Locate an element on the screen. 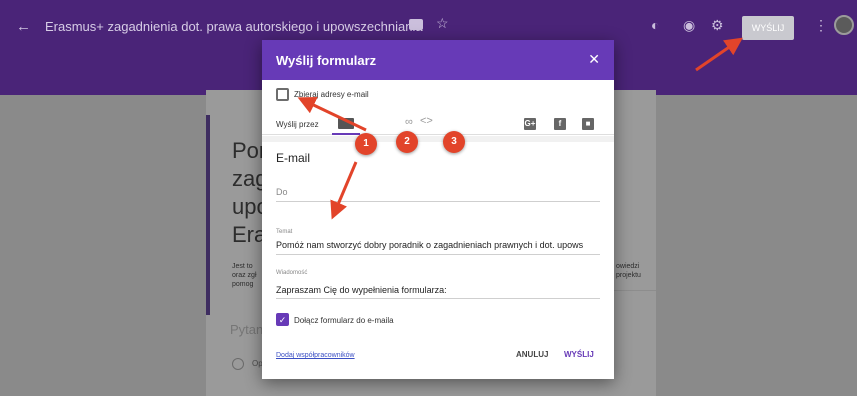  marker-2: 2 is located at coordinates (407, 142).